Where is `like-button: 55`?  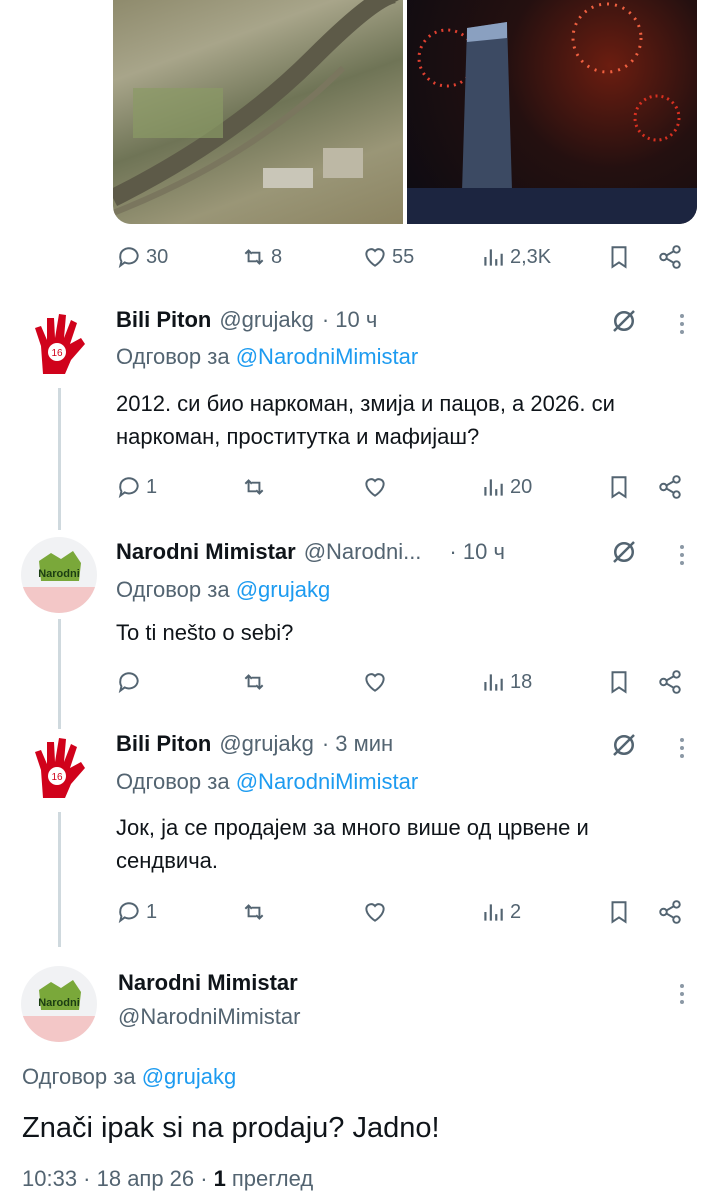
like-button: 55 is located at coordinates (388, 257).